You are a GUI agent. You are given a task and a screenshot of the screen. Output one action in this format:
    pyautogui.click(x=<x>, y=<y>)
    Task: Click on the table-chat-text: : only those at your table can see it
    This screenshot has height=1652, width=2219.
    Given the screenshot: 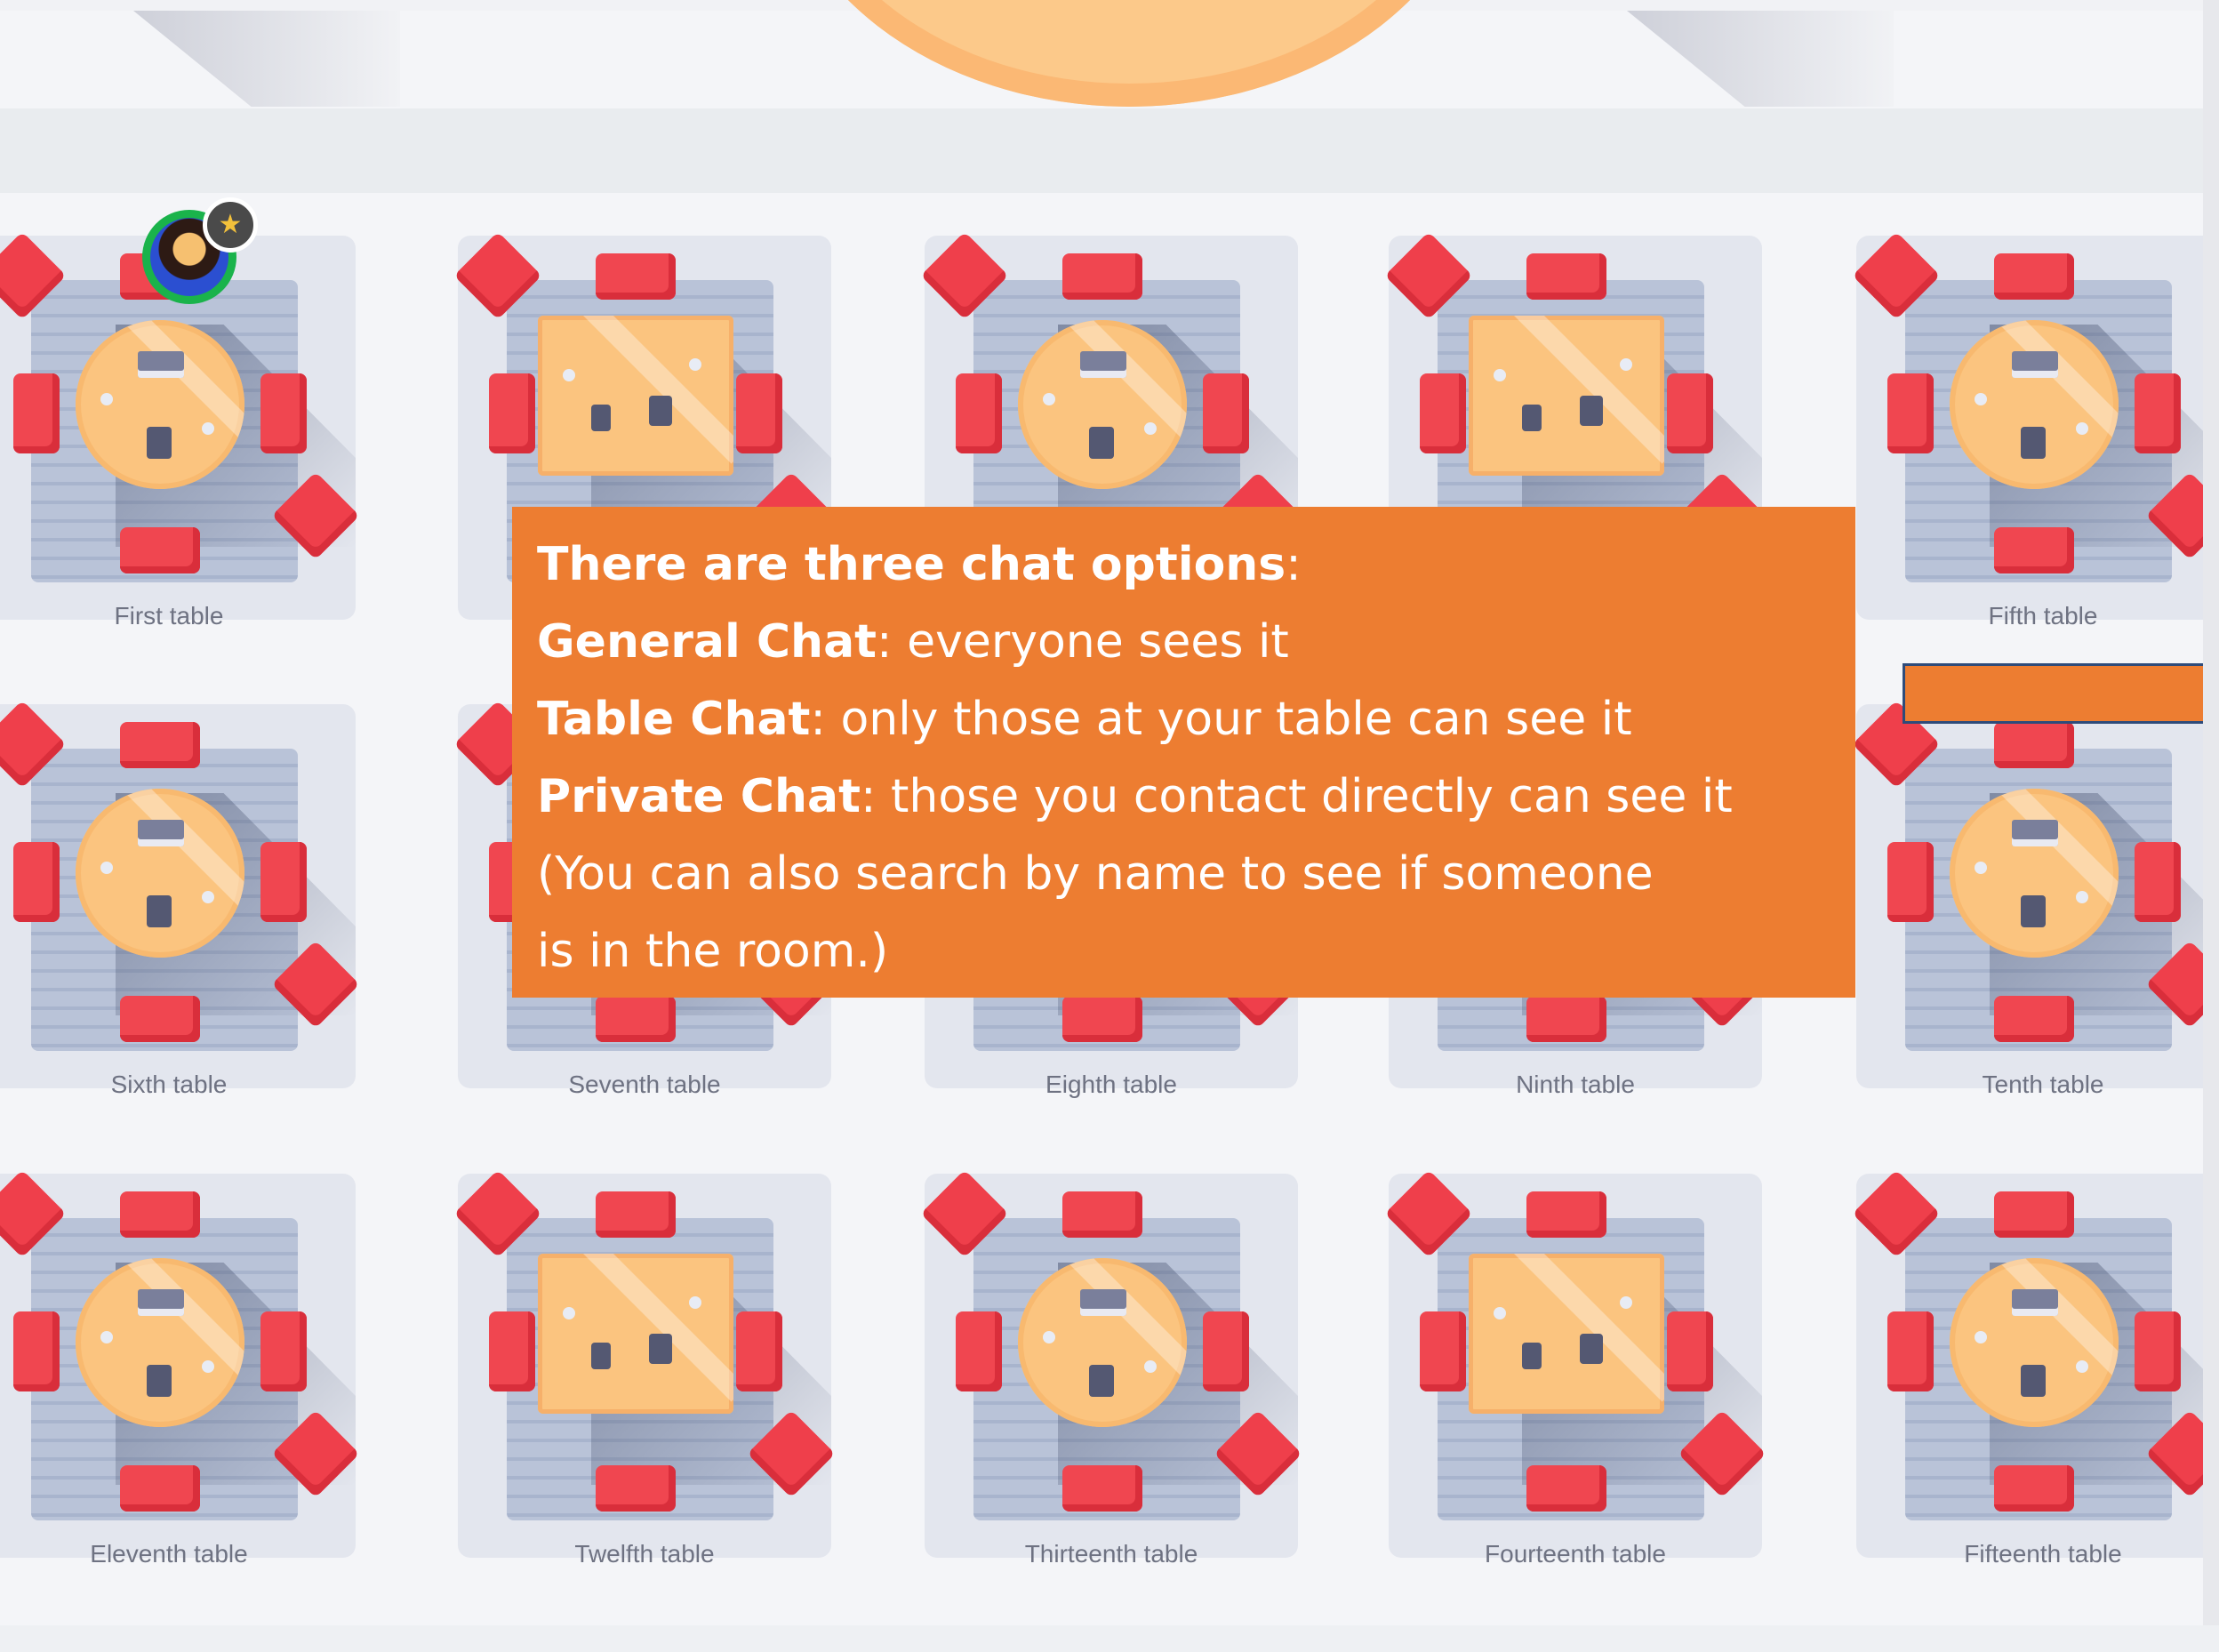 What is the action you would take?
    pyautogui.click(x=1221, y=720)
    